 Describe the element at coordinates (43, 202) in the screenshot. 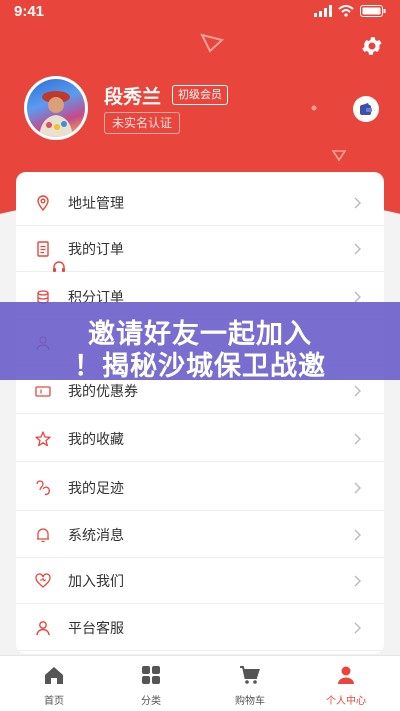

I see `location-icon` at that location.